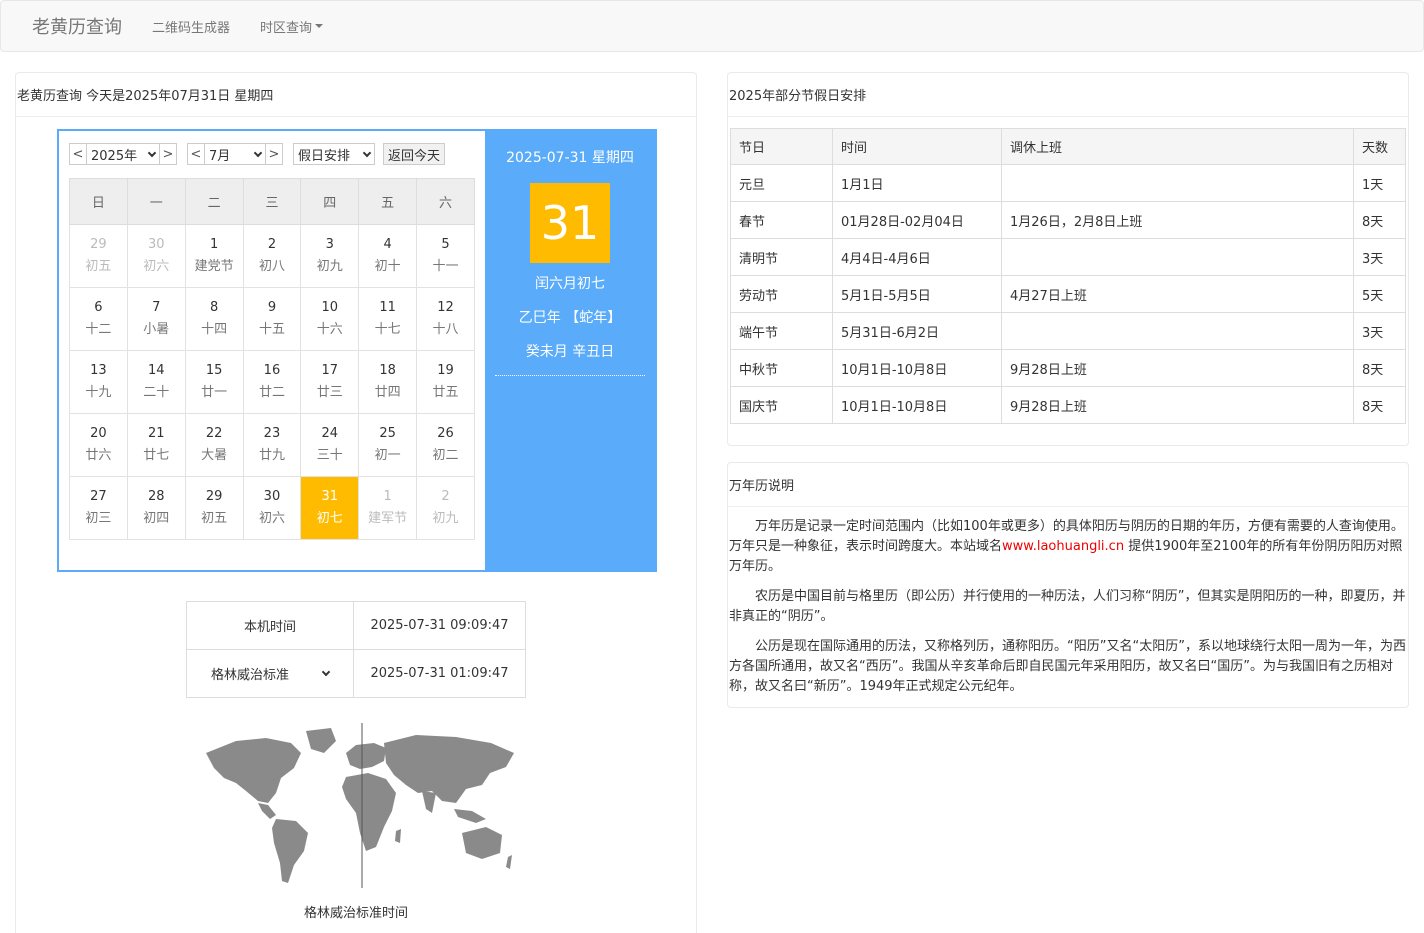  Describe the element at coordinates (917, 183) in the screenshot. I see `table-cell: 1月1日` at that location.